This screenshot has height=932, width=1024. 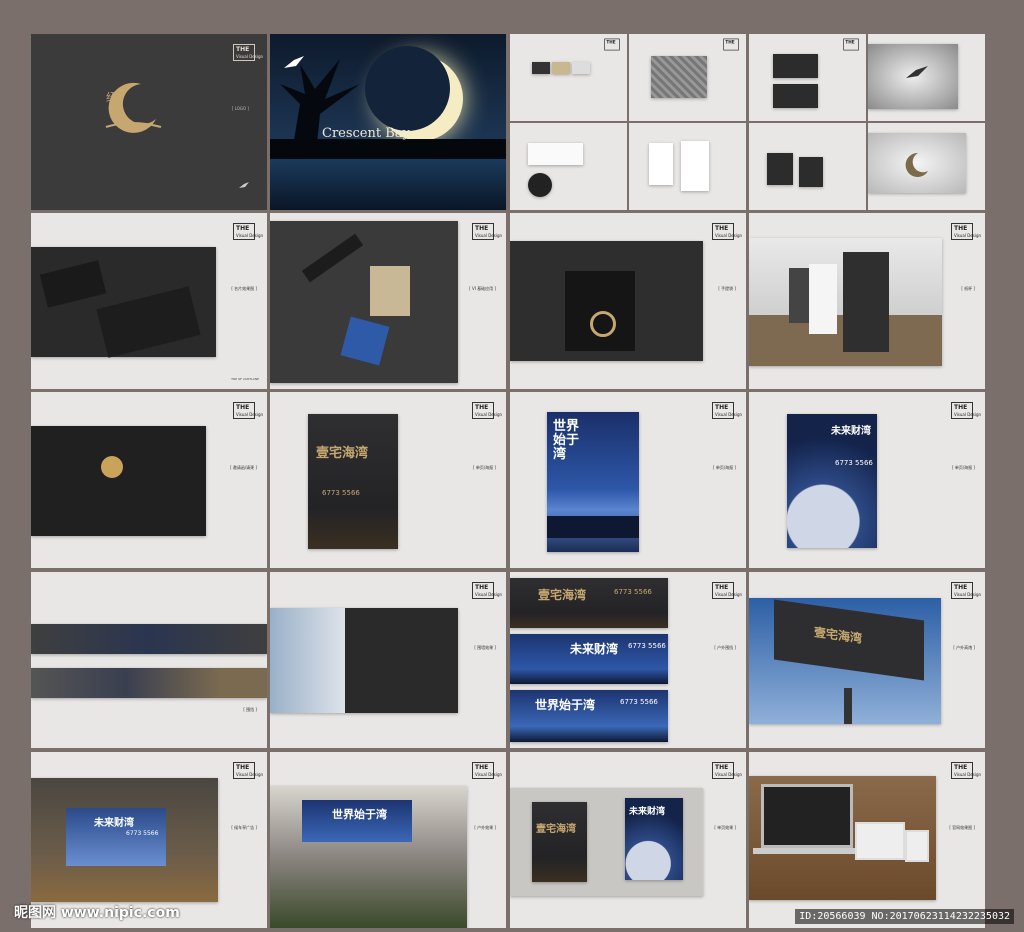 I want to click on small-card-wall-logo, so click(x=926, y=77).